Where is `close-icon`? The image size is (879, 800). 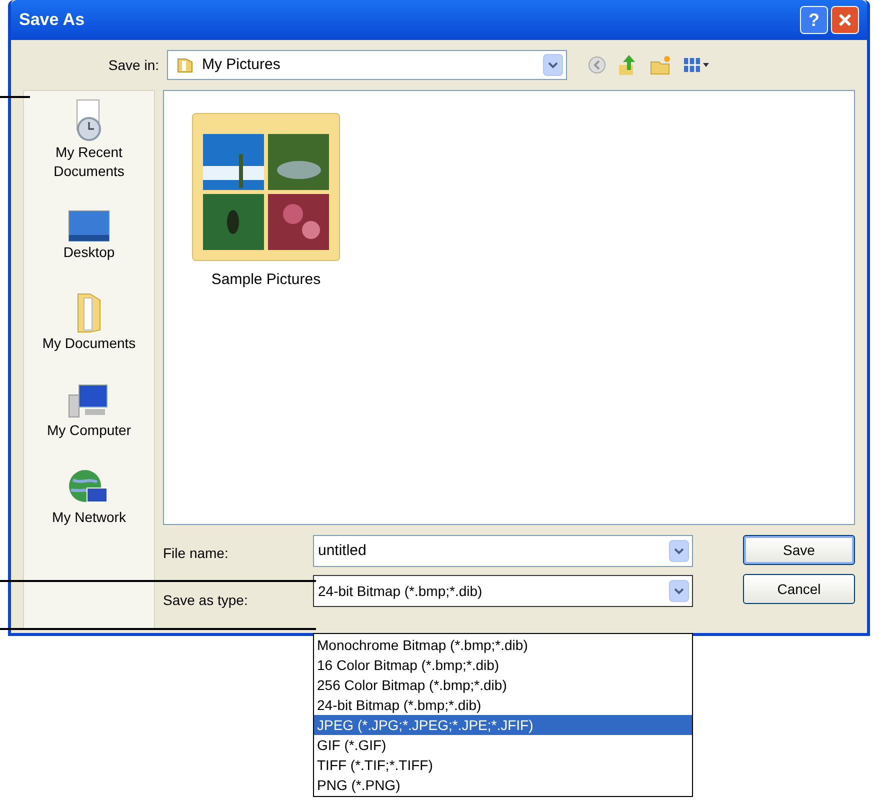
close-icon is located at coordinates (845, 20).